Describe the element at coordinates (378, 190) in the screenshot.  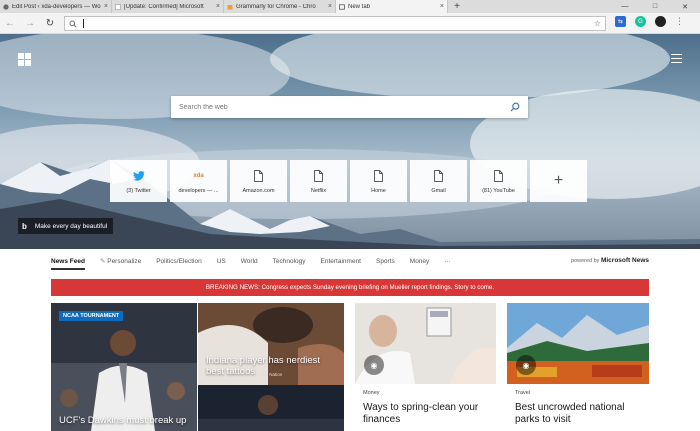
I see `tile-label: Home` at that location.